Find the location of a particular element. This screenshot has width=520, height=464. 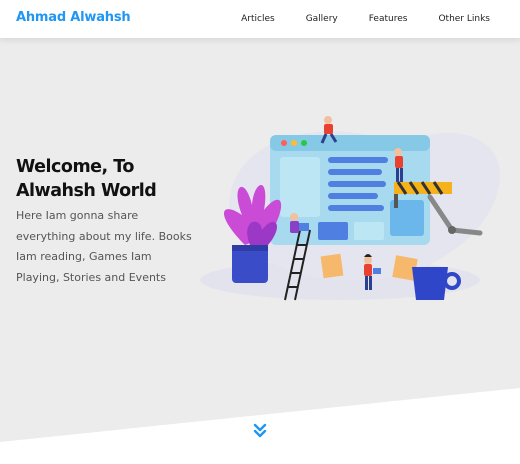

scroll-down-button is located at coordinates (260, 431).